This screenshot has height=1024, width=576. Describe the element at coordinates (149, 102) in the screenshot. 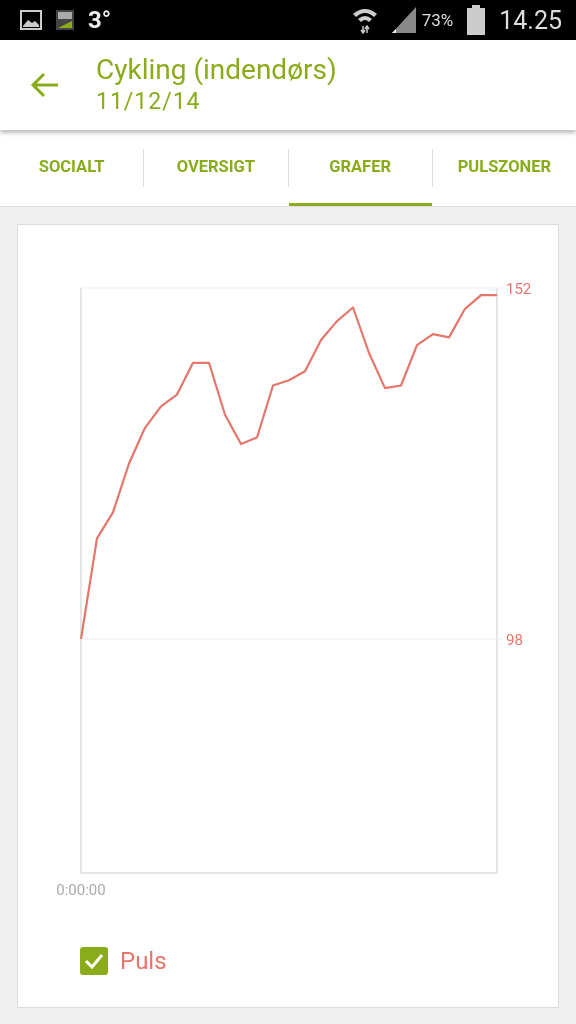

I see `activity-date: 11/12/14` at that location.